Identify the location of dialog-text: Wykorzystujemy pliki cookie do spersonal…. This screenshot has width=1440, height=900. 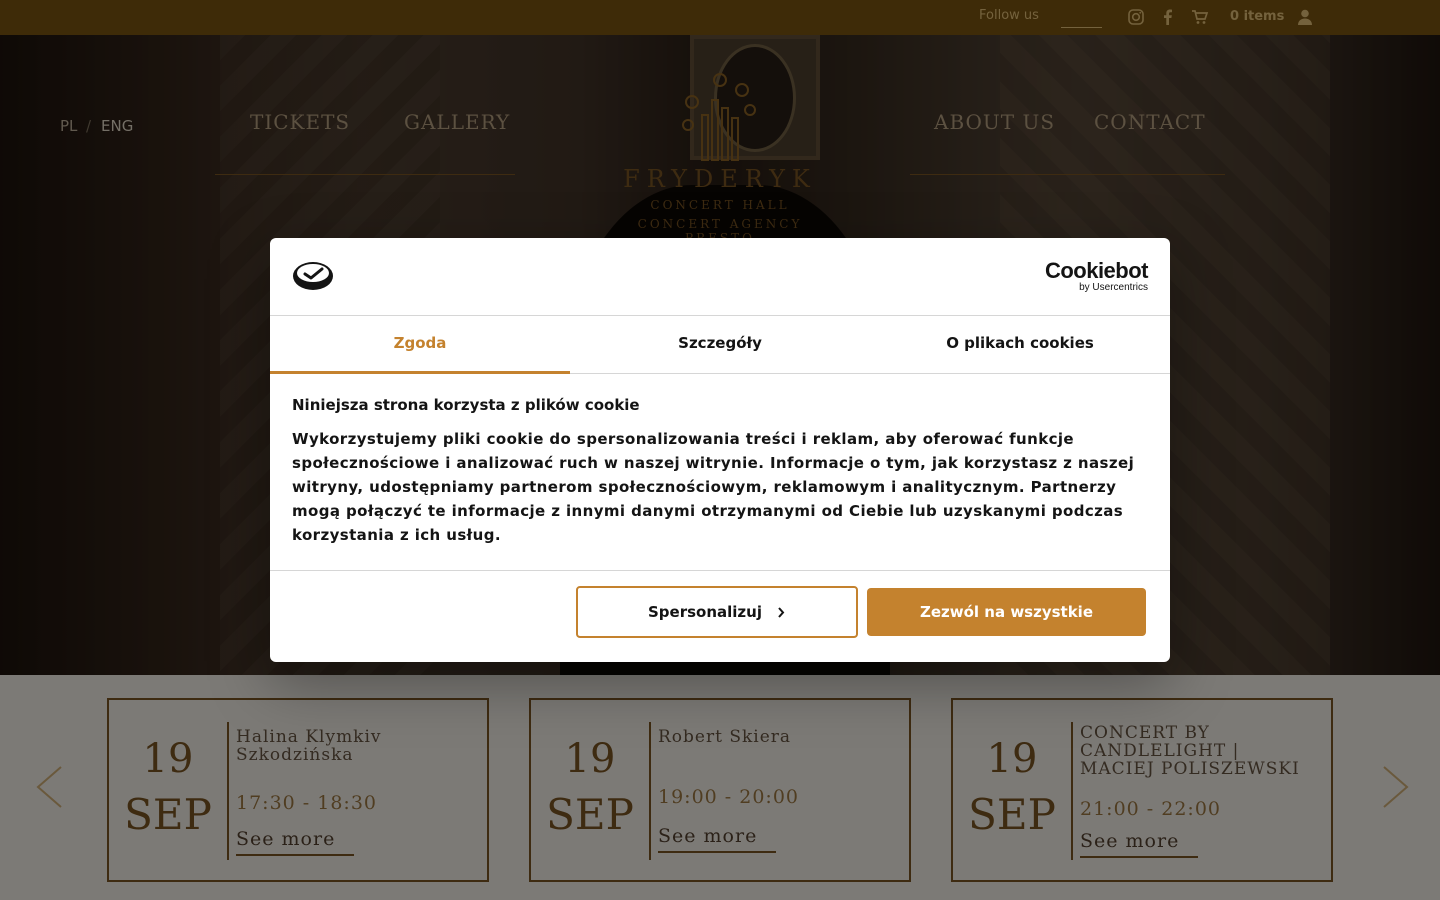
(713, 487).